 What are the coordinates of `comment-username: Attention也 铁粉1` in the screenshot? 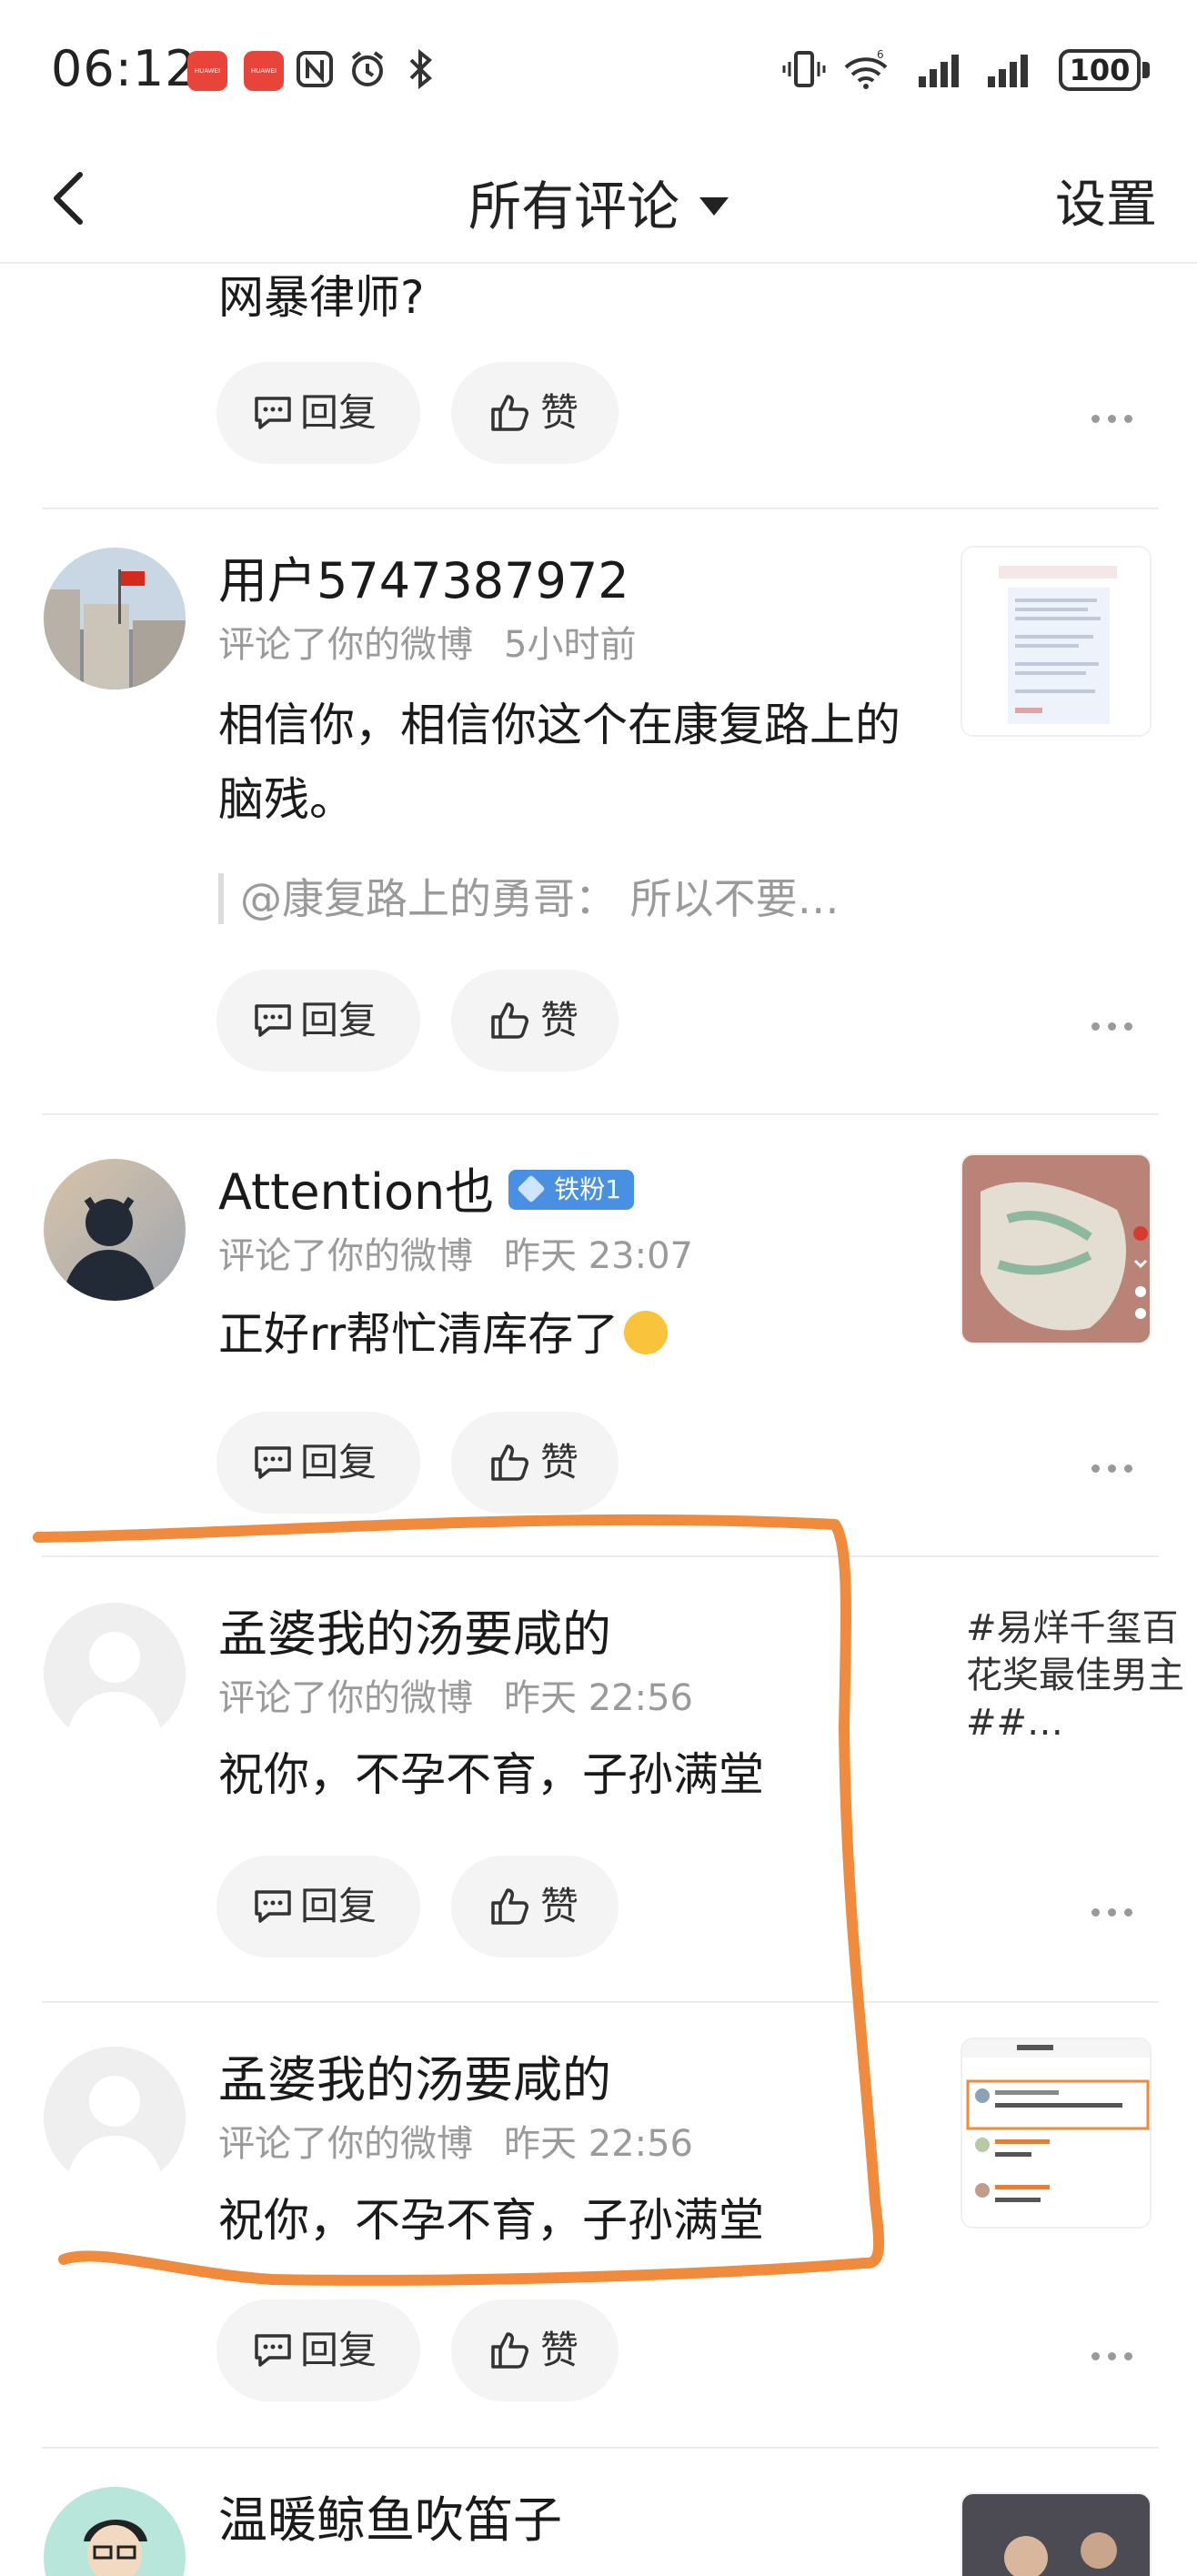 It's located at (426, 1187).